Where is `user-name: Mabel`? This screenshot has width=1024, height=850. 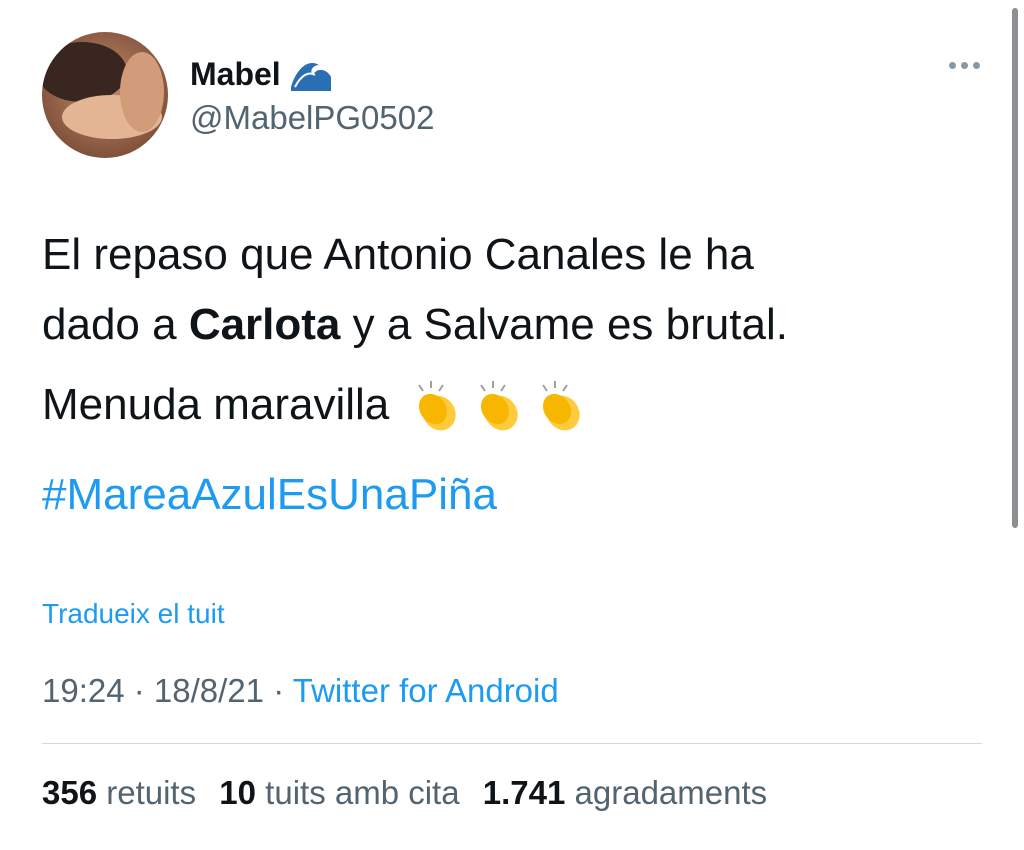
user-name: Mabel is located at coordinates (261, 74).